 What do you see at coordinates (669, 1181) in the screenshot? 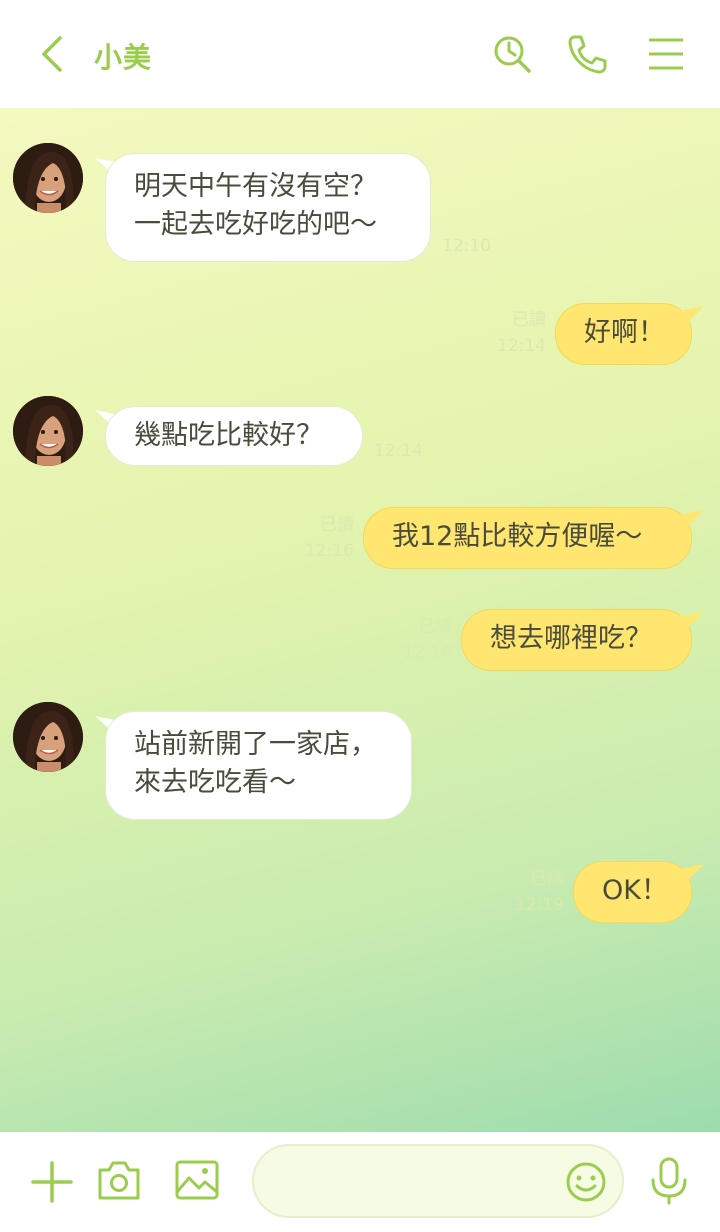
I see `microphone-icon` at bounding box center [669, 1181].